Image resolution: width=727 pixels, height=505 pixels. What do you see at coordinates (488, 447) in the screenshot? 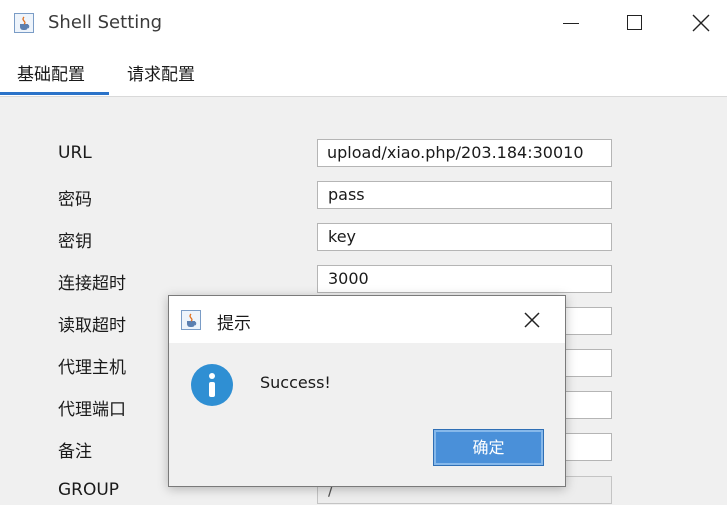
I see `ok-button: 确定` at bounding box center [488, 447].